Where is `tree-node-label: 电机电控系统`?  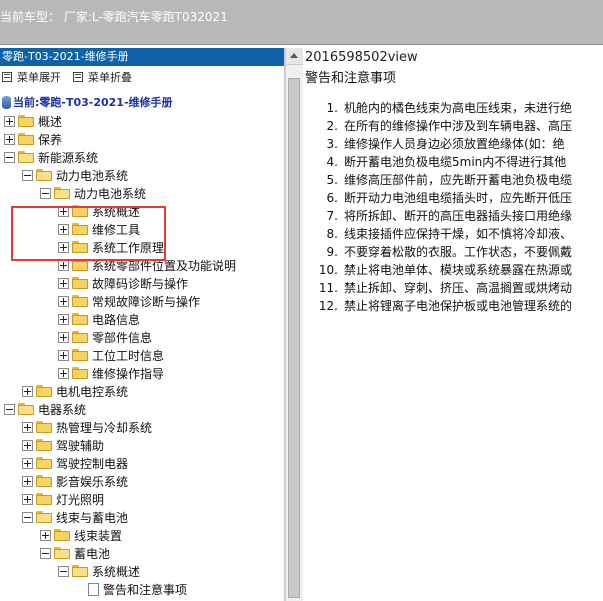
tree-node-label: 电机电控系统 is located at coordinates (92, 391).